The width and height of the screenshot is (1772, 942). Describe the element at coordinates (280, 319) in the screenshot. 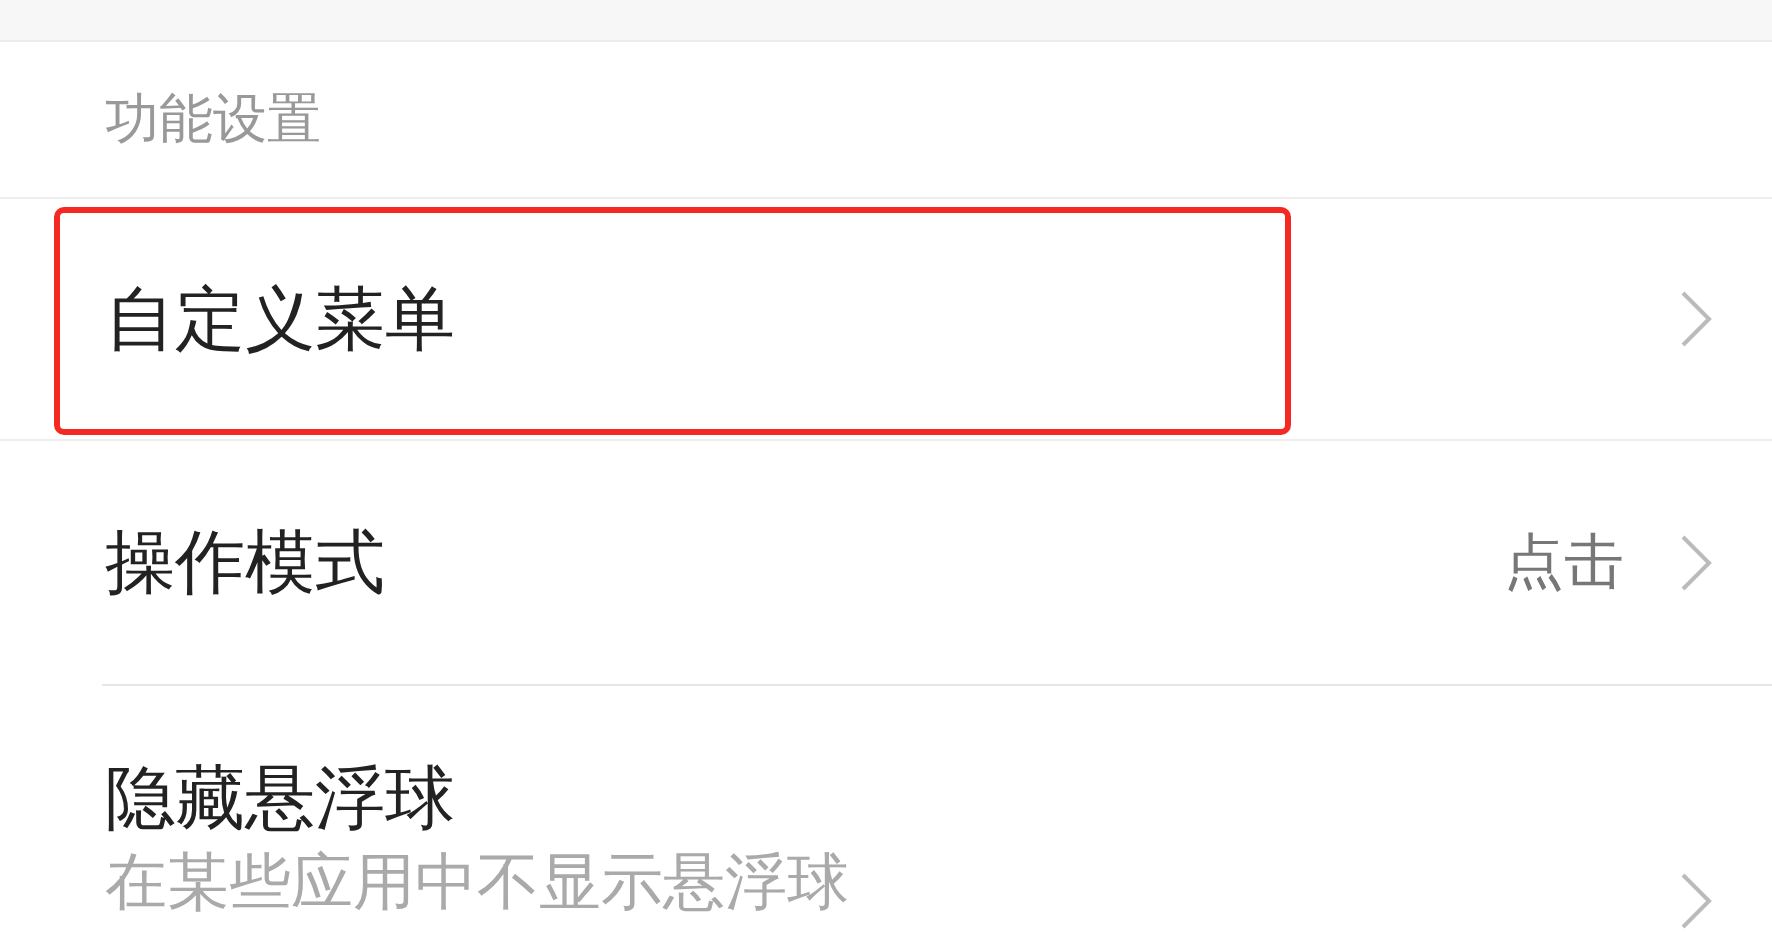

I see `setting-title: 自定义菜单` at that location.